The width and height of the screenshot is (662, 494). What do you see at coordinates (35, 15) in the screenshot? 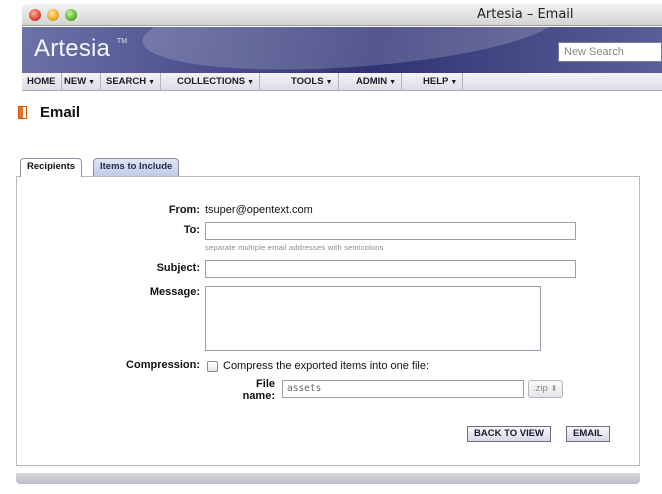
I see `close-window-icon` at bounding box center [35, 15].